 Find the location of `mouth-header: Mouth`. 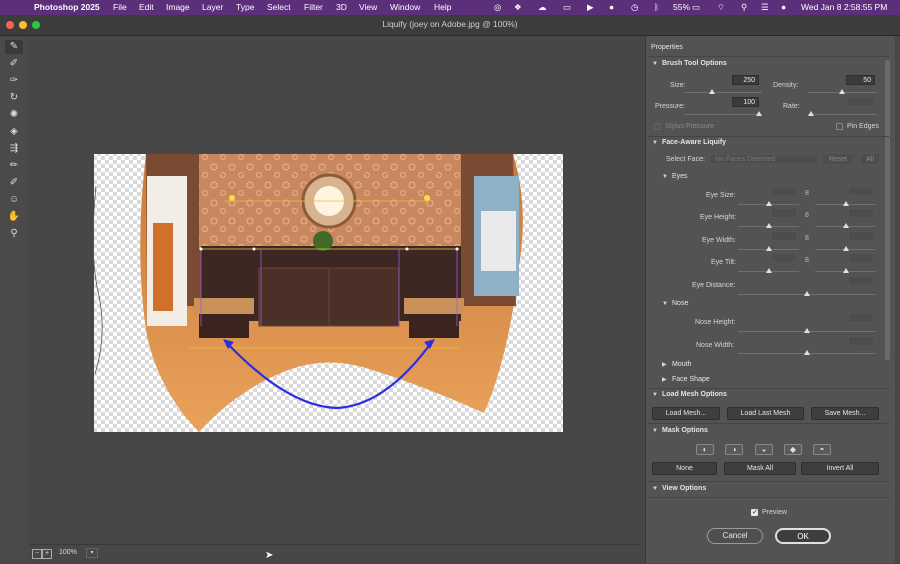

mouth-header: Mouth is located at coordinates (681, 364).